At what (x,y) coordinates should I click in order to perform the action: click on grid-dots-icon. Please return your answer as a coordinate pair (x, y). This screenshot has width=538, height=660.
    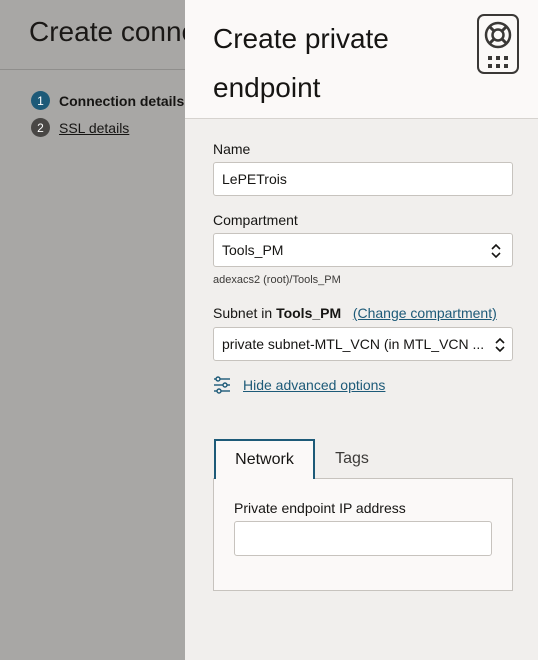
    Looking at the image, I should click on (498, 62).